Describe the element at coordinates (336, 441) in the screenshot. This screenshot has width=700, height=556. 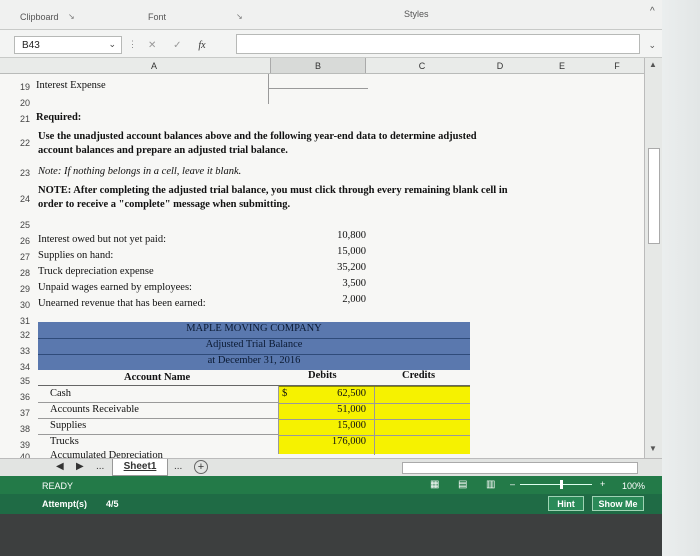
I see `debit-trucks: 176,000` at that location.